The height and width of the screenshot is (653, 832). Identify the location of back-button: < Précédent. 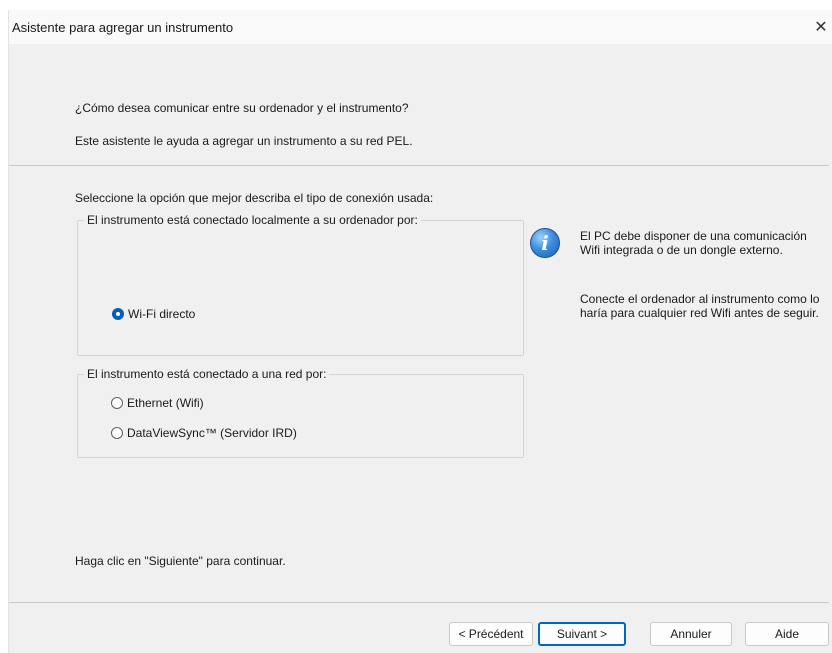
(491, 634).